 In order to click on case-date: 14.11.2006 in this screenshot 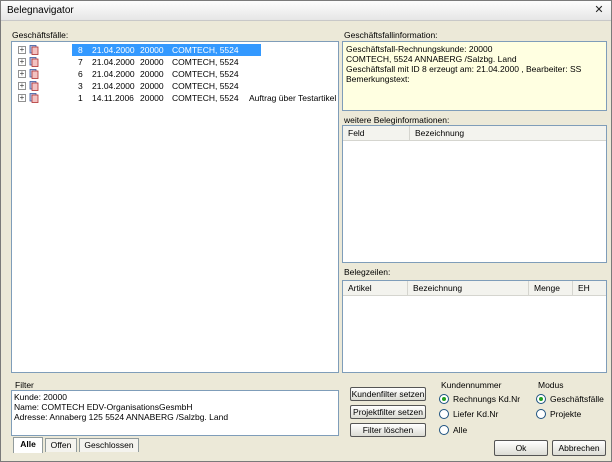, I will do `click(113, 98)`.